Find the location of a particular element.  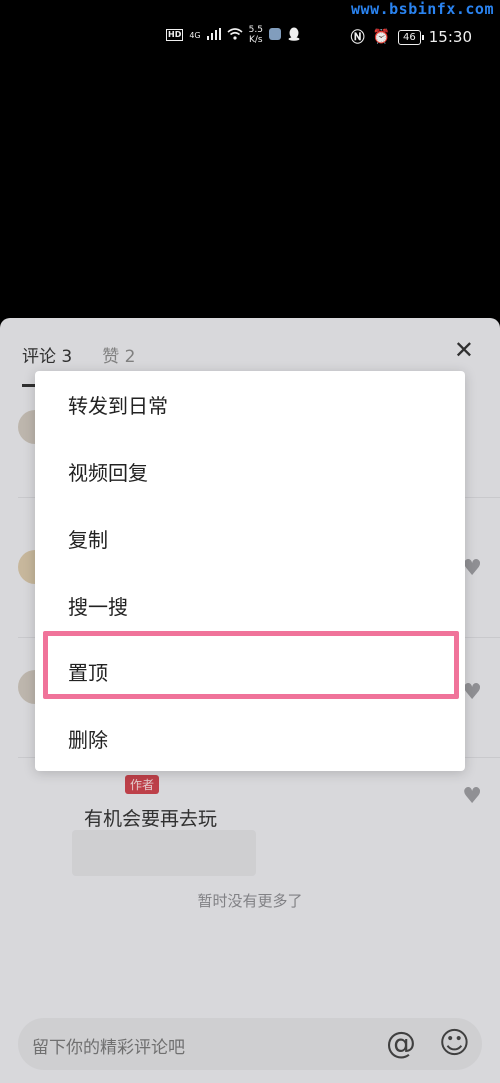

menu-label: 复制 is located at coordinates (88, 539).